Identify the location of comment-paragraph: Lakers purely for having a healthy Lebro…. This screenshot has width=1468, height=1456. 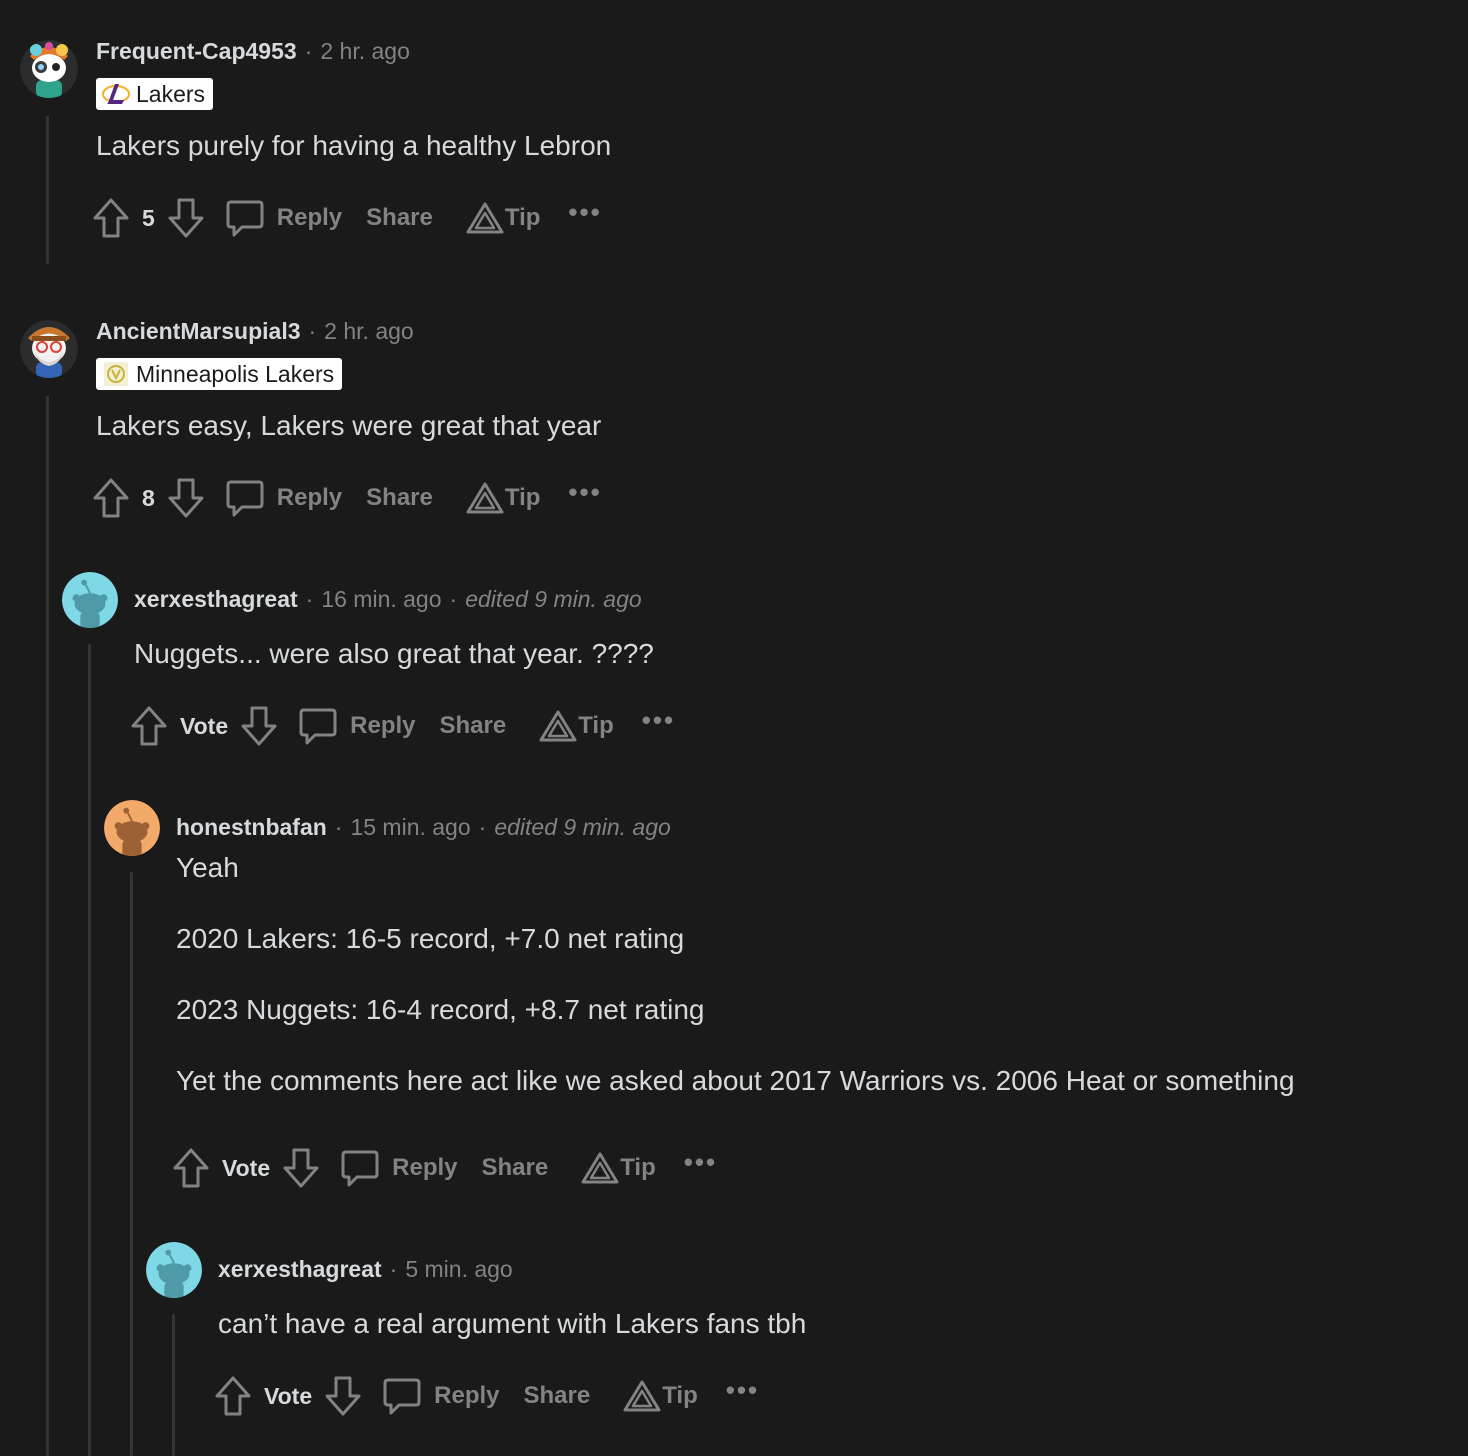
(354, 145).